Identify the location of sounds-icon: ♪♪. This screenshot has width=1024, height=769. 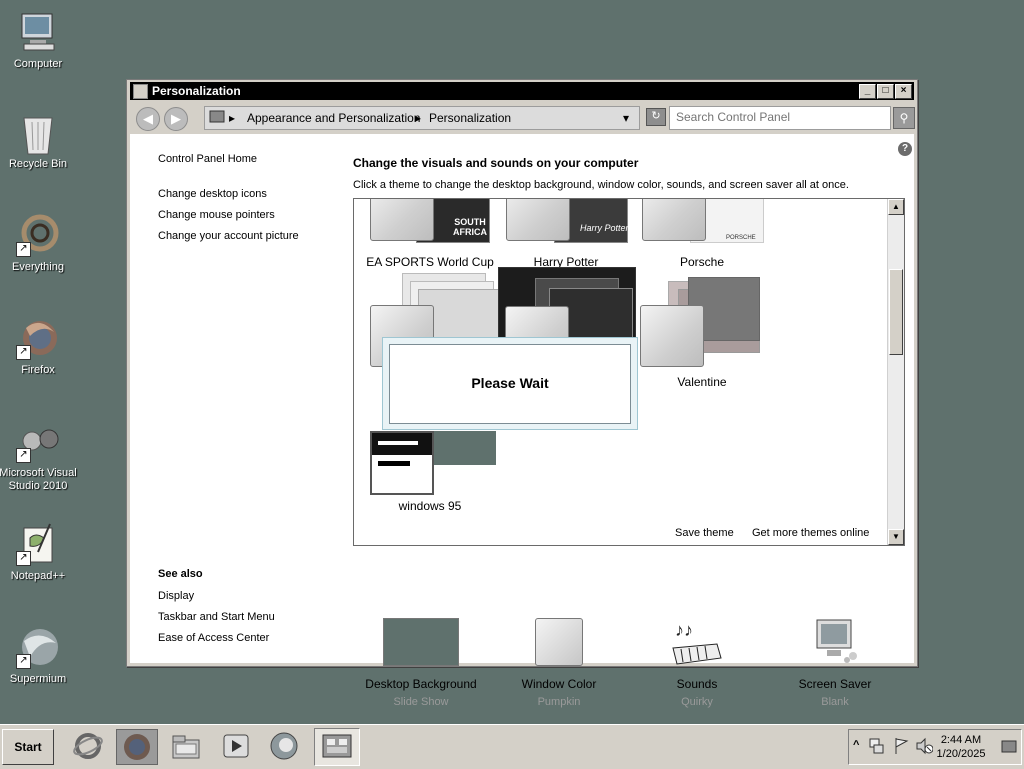
(697, 642).